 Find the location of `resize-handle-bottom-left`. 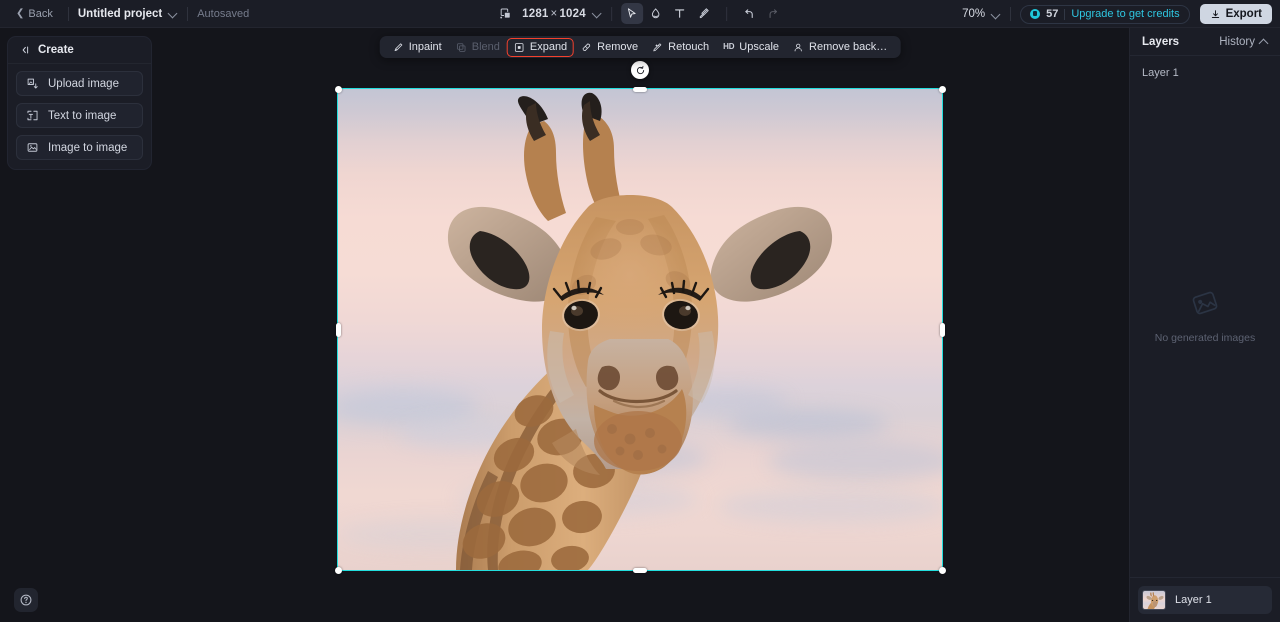

resize-handle-bottom-left is located at coordinates (338, 570).